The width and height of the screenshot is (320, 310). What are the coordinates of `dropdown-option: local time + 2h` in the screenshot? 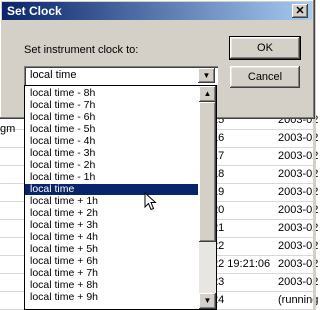 It's located at (111, 213).